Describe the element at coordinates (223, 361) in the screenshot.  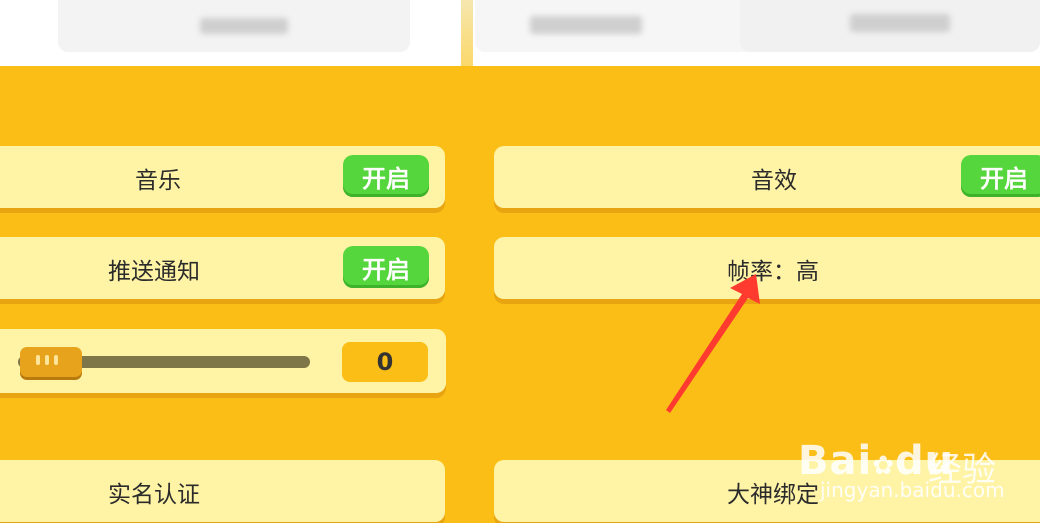
I see `volume-slider-row: 0` at that location.